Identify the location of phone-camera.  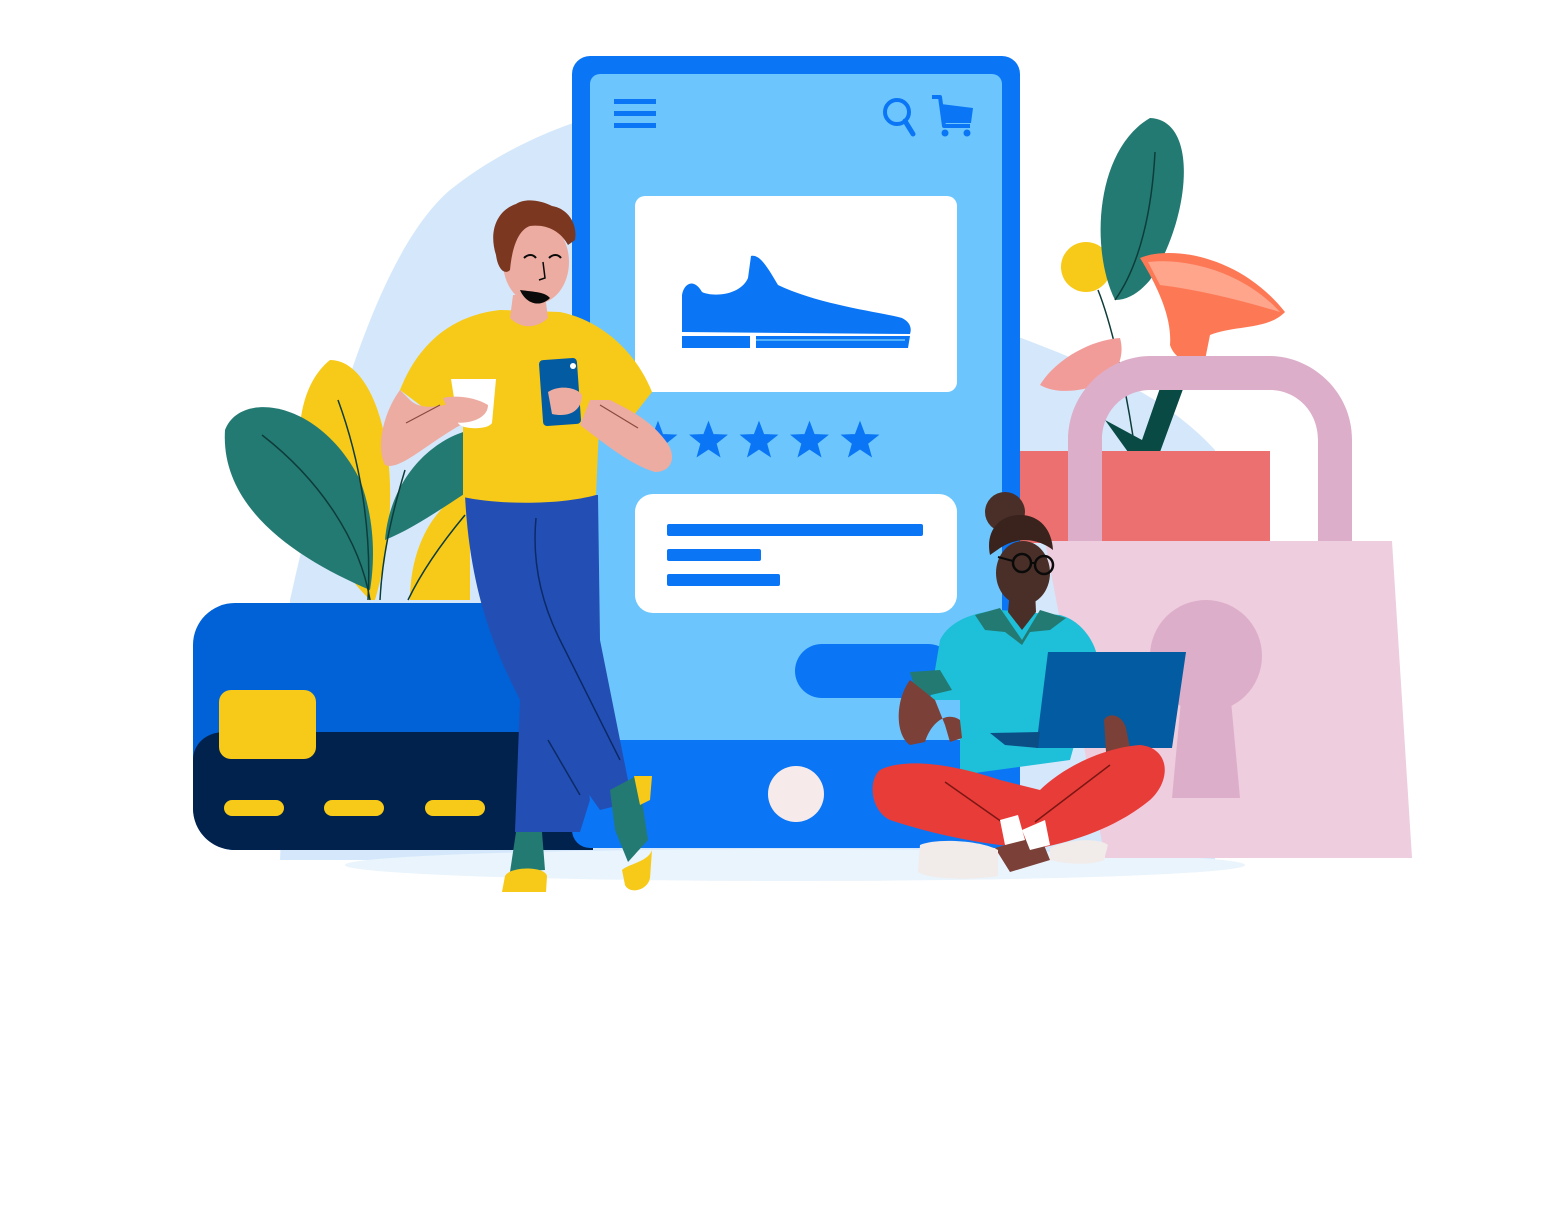
(573, 366).